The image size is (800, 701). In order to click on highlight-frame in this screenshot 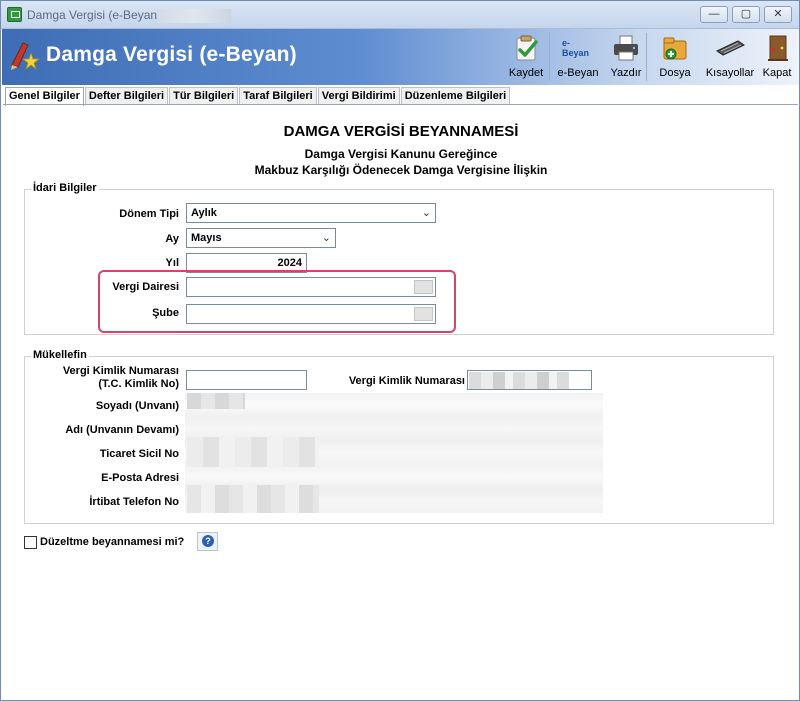, I will do `click(277, 301)`.